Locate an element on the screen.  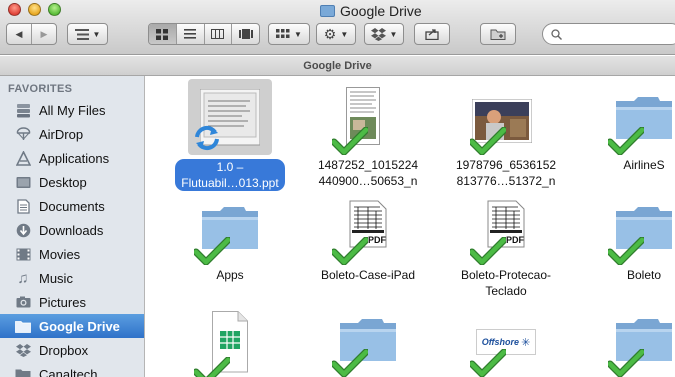
coverflow-view-icon is located at coordinates (245, 34).